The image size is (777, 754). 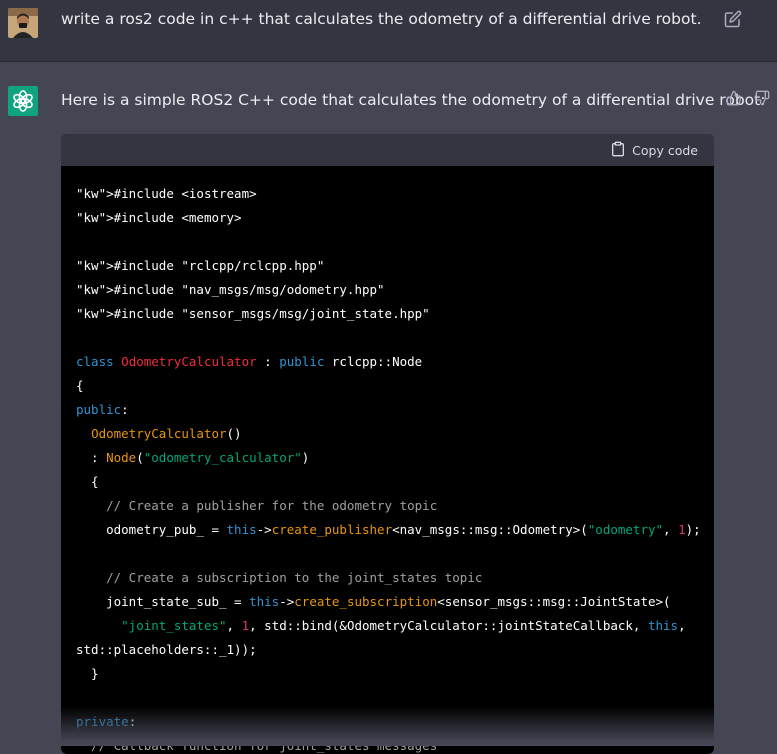 What do you see at coordinates (387, 726) in the screenshot?
I see `fade-overlay` at bounding box center [387, 726].